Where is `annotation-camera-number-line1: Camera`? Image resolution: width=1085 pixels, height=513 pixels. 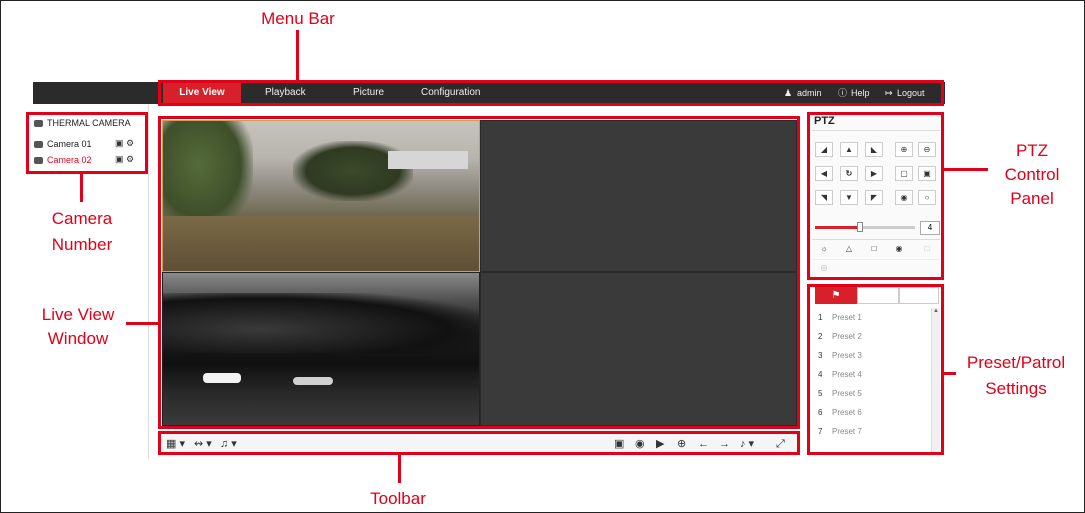
annotation-camera-number-line1: Camera is located at coordinates (82, 218).